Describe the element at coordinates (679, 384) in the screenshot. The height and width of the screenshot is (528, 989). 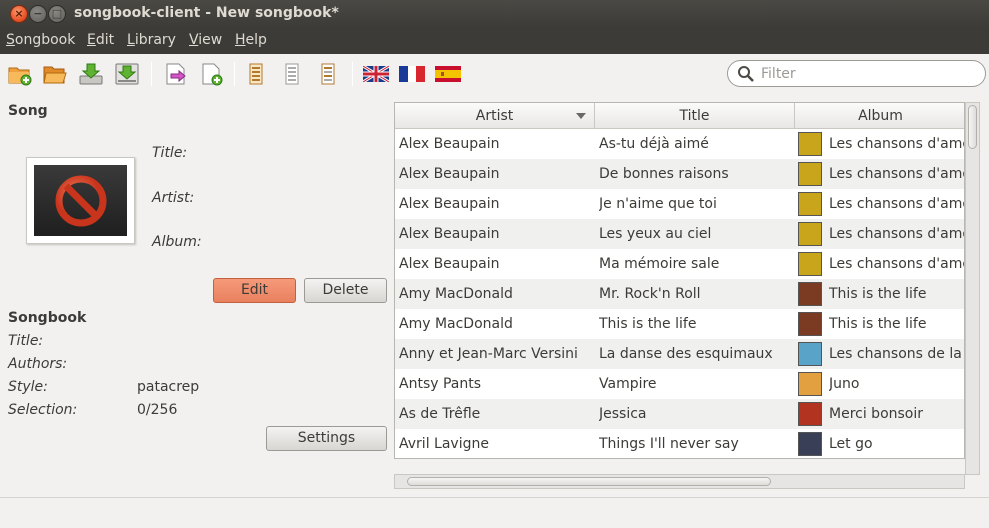
I see `table-row: Antsy Pants Vampire Juno` at that location.